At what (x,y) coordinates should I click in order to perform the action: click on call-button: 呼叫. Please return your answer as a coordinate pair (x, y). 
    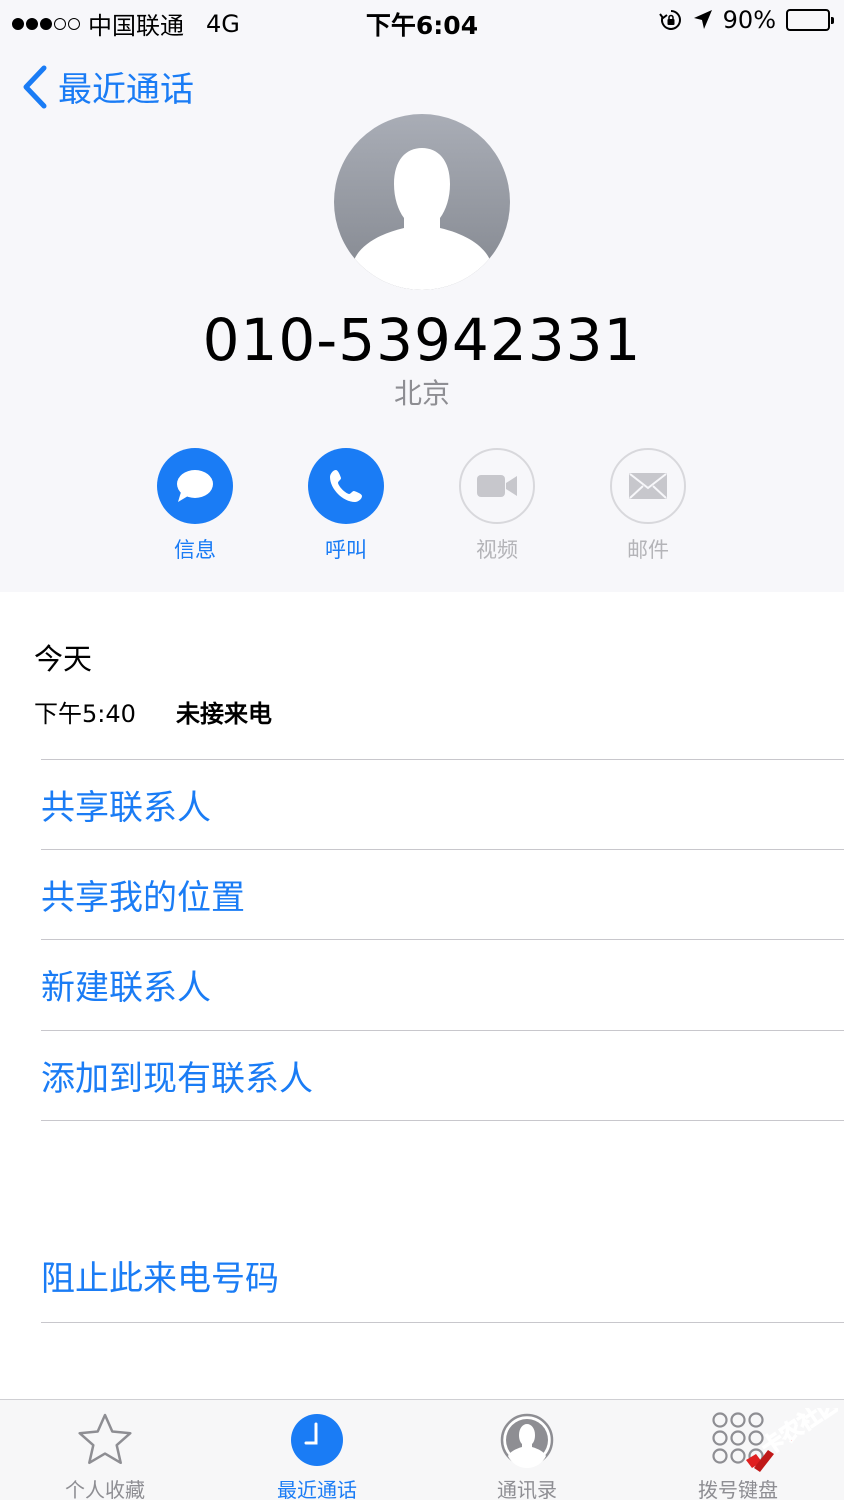
    Looking at the image, I should click on (346, 506).